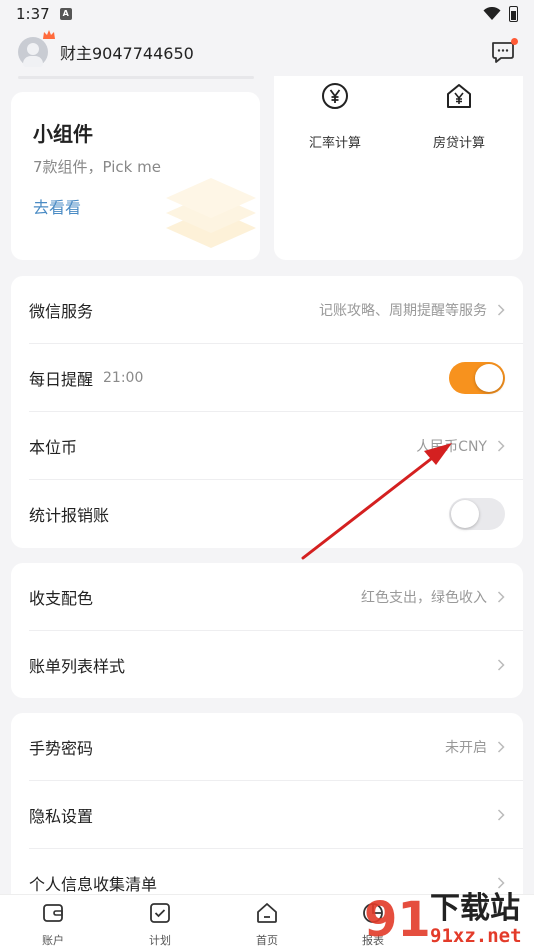 The width and height of the screenshot is (534, 950). Describe the element at coordinates (424, 598) in the screenshot. I see `income-expense-color-value: 红色支出，绿色收入` at that location.